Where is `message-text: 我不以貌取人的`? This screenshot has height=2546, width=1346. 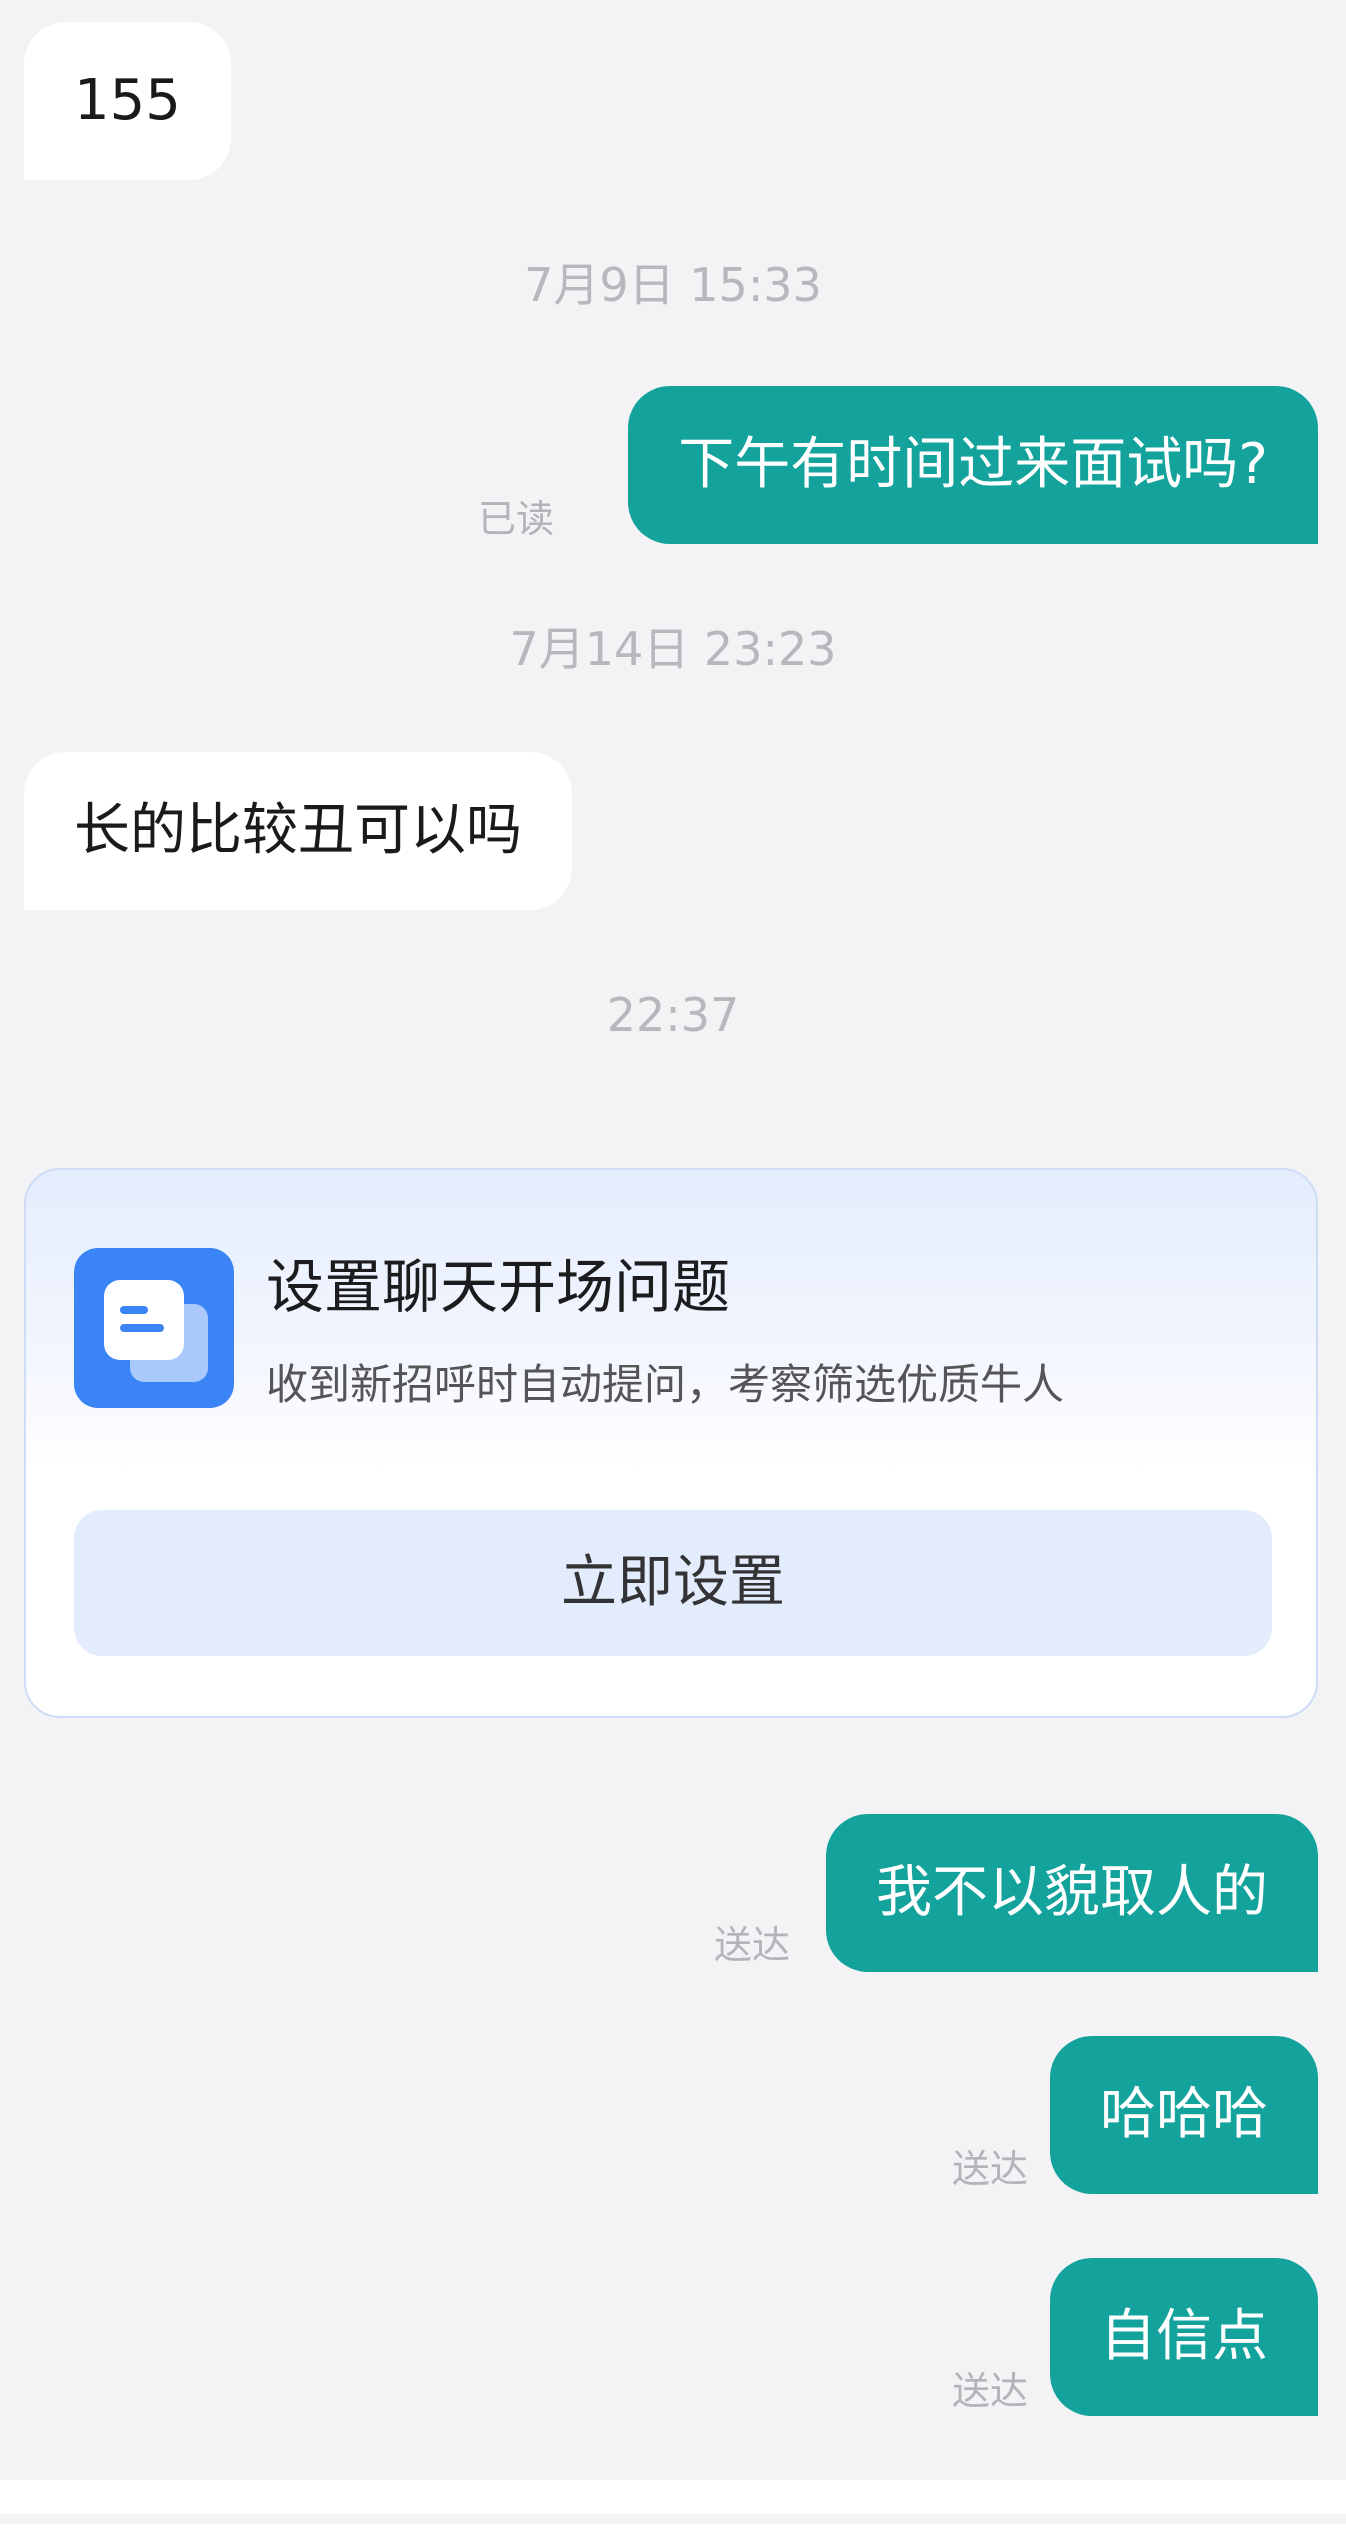
message-text: 我不以貌取人的 is located at coordinates (1072, 1892).